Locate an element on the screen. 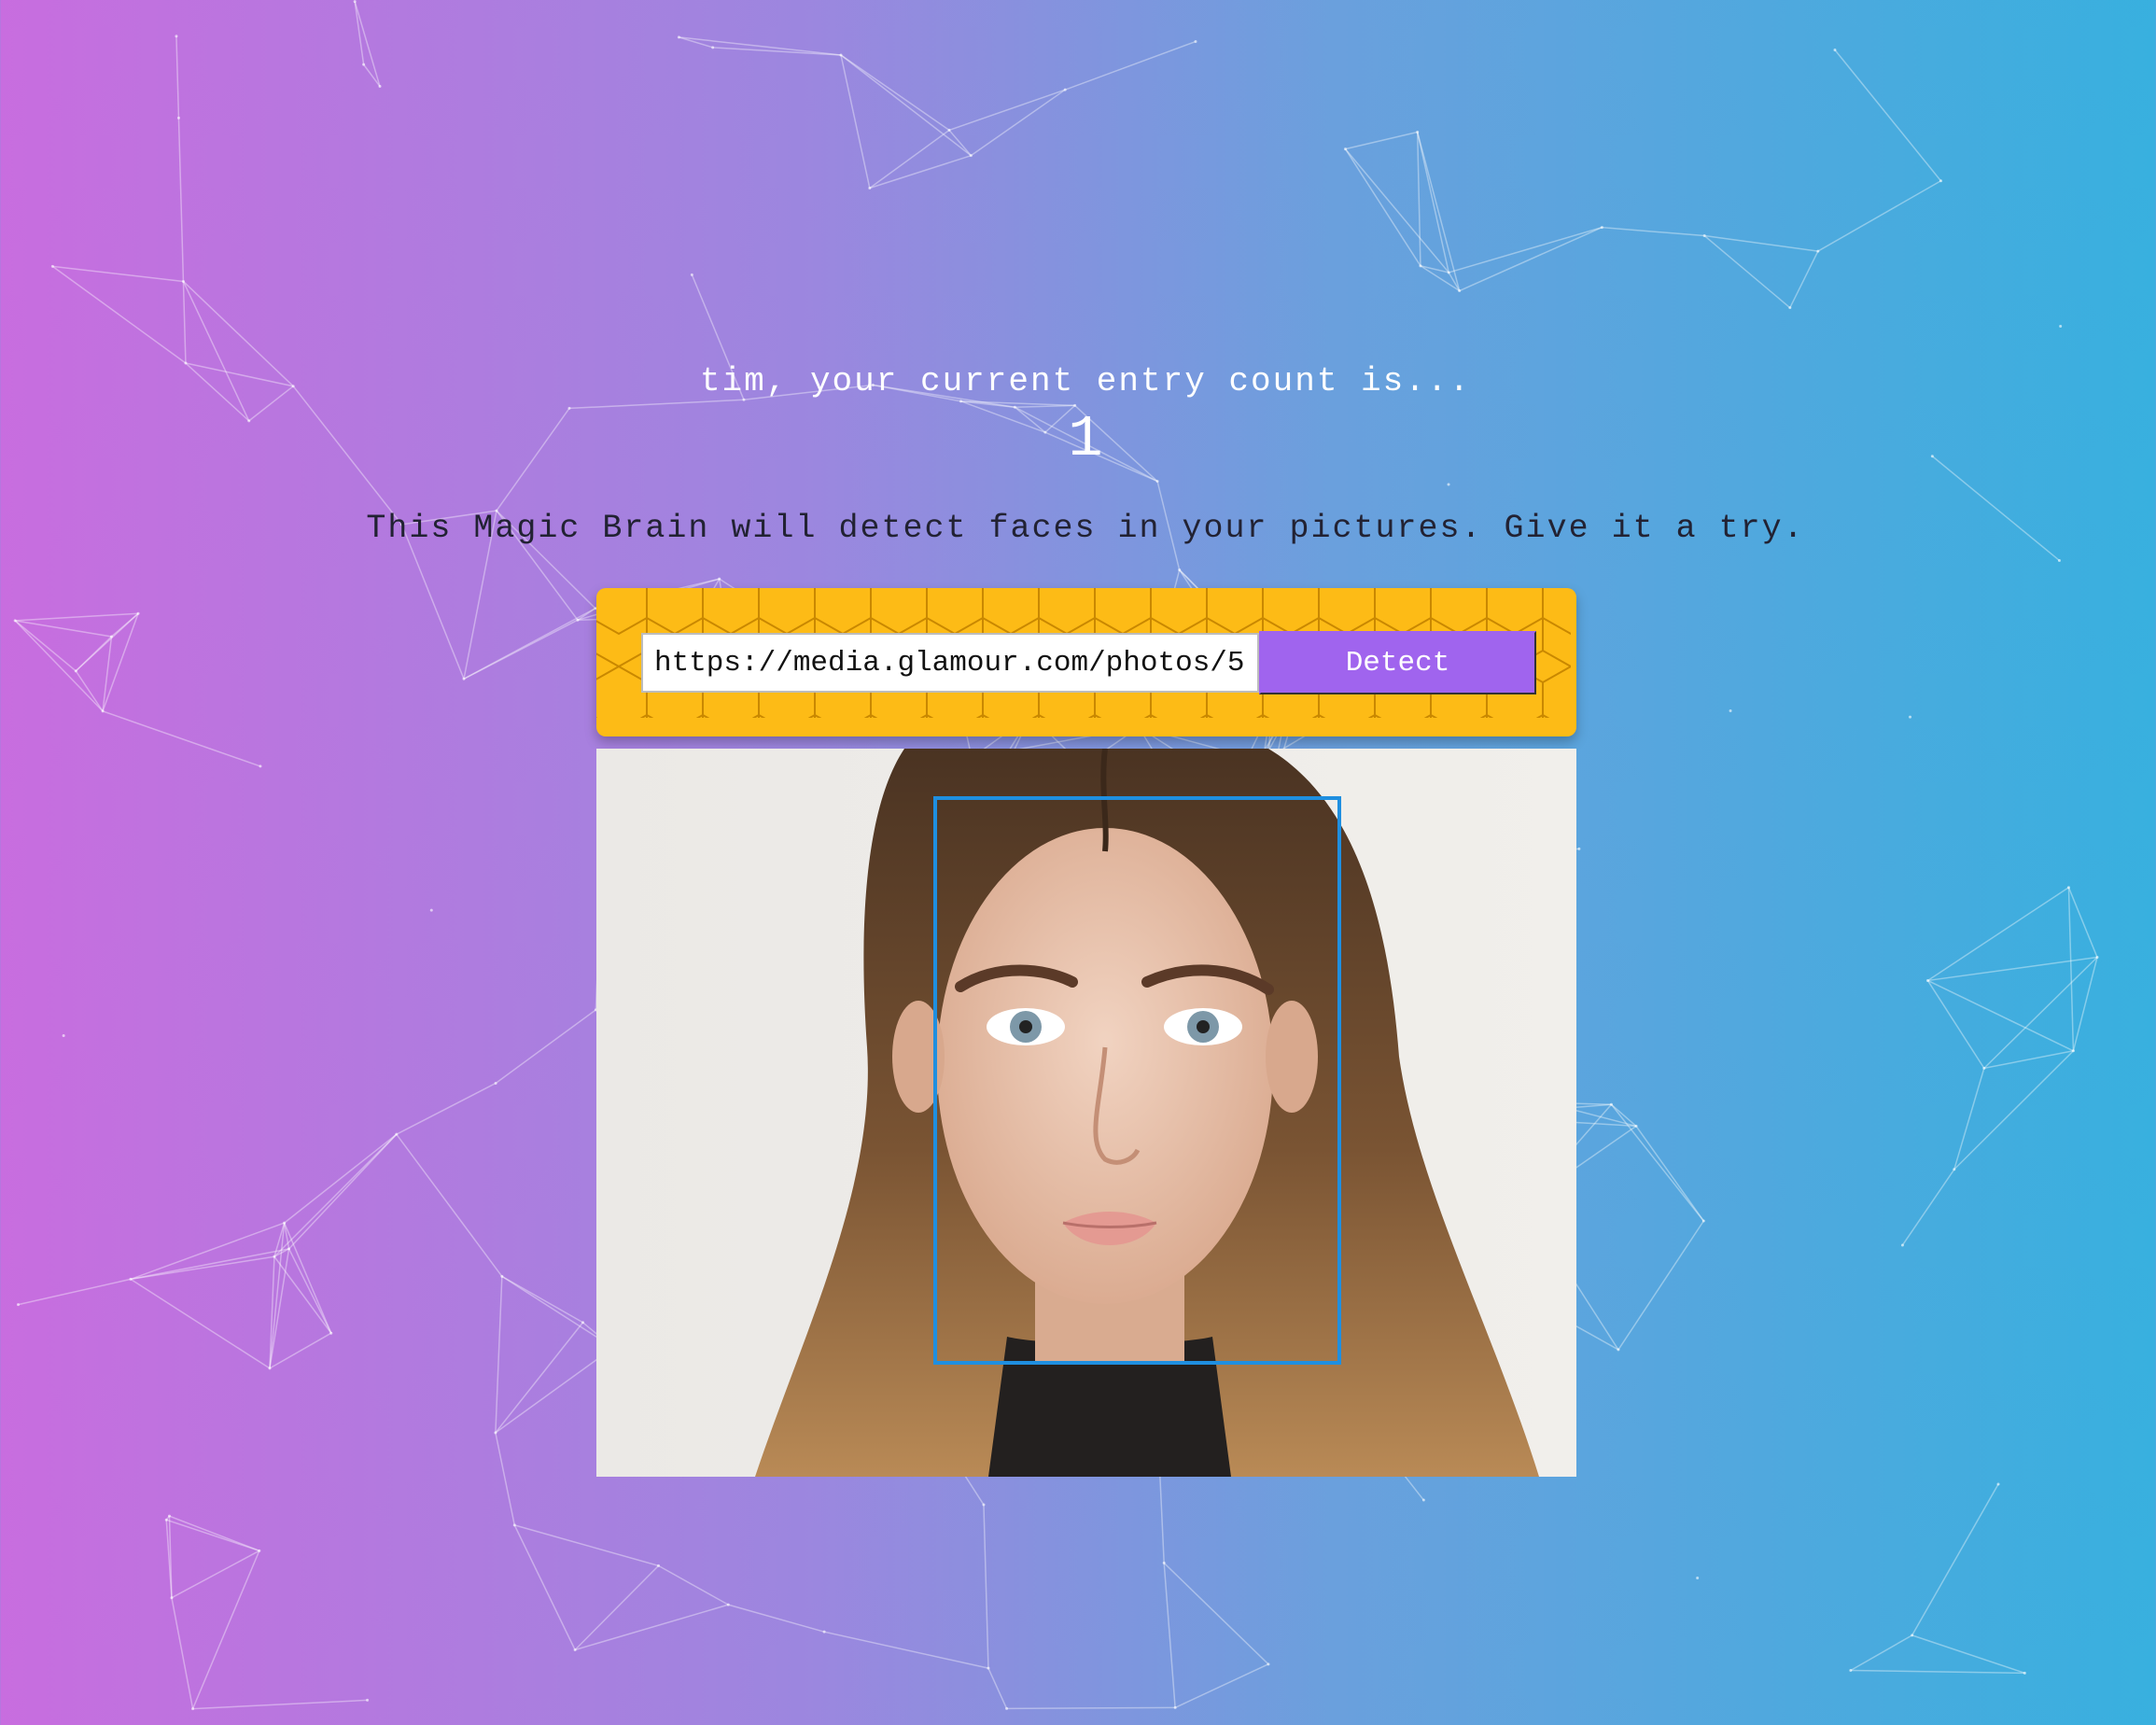 The width and height of the screenshot is (2156, 1725). detect-button: Detect is located at coordinates (1397, 662).